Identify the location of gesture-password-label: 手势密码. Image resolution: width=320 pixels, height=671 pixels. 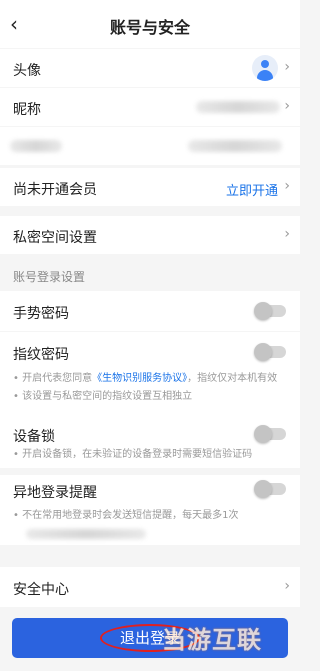
(41, 314).